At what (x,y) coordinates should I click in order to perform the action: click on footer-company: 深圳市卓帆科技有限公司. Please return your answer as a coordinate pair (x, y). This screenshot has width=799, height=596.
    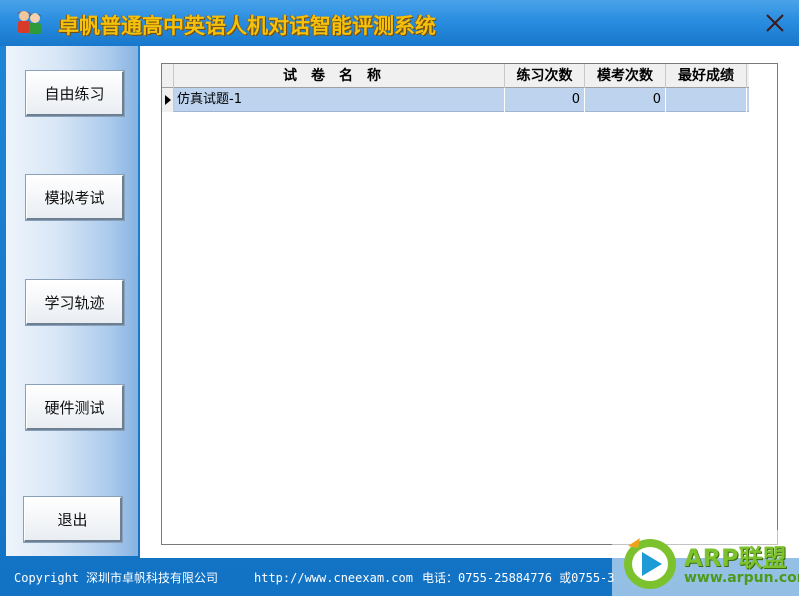
    Looking at the image, I should click on (152, 578).